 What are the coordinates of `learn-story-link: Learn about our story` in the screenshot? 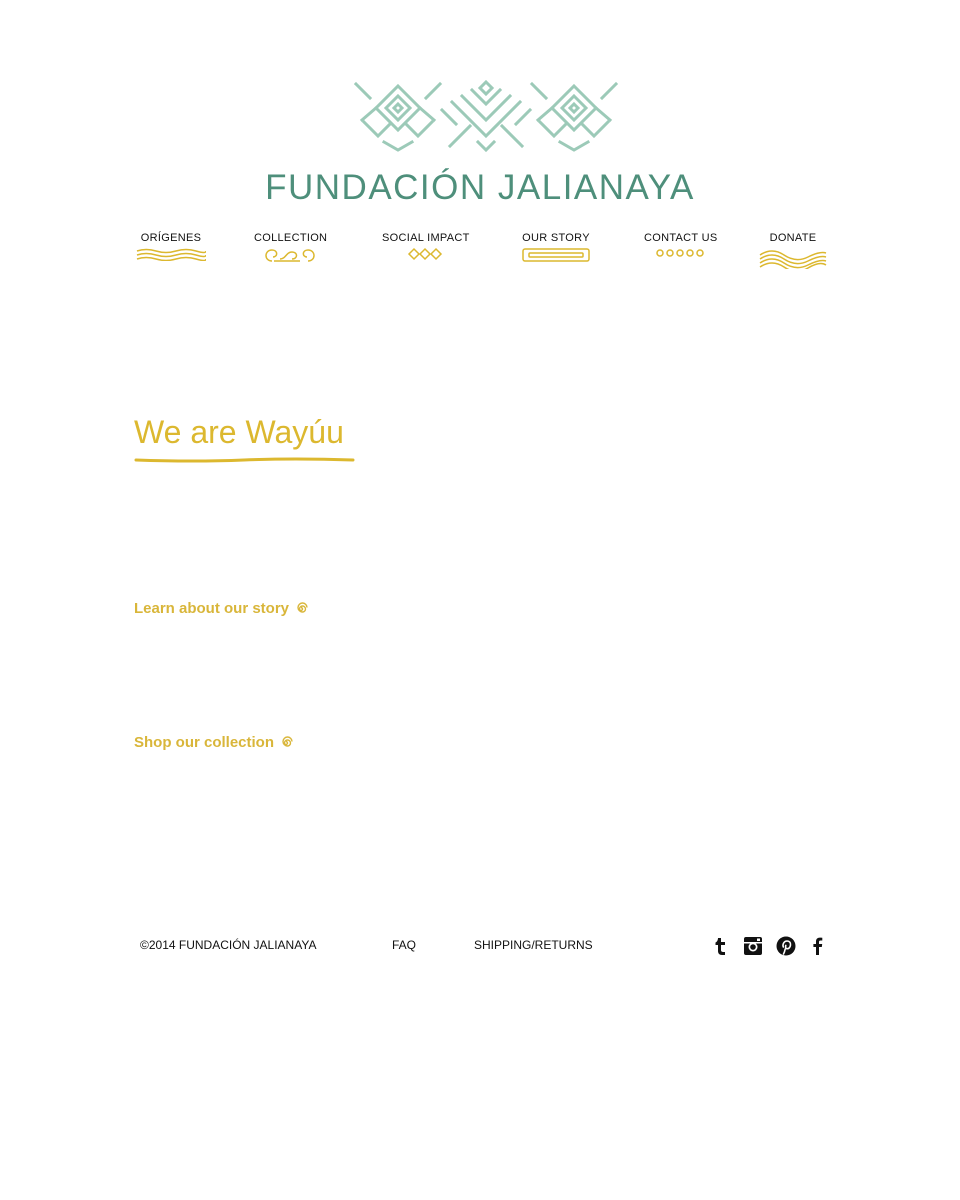 It's located at (221, 608).